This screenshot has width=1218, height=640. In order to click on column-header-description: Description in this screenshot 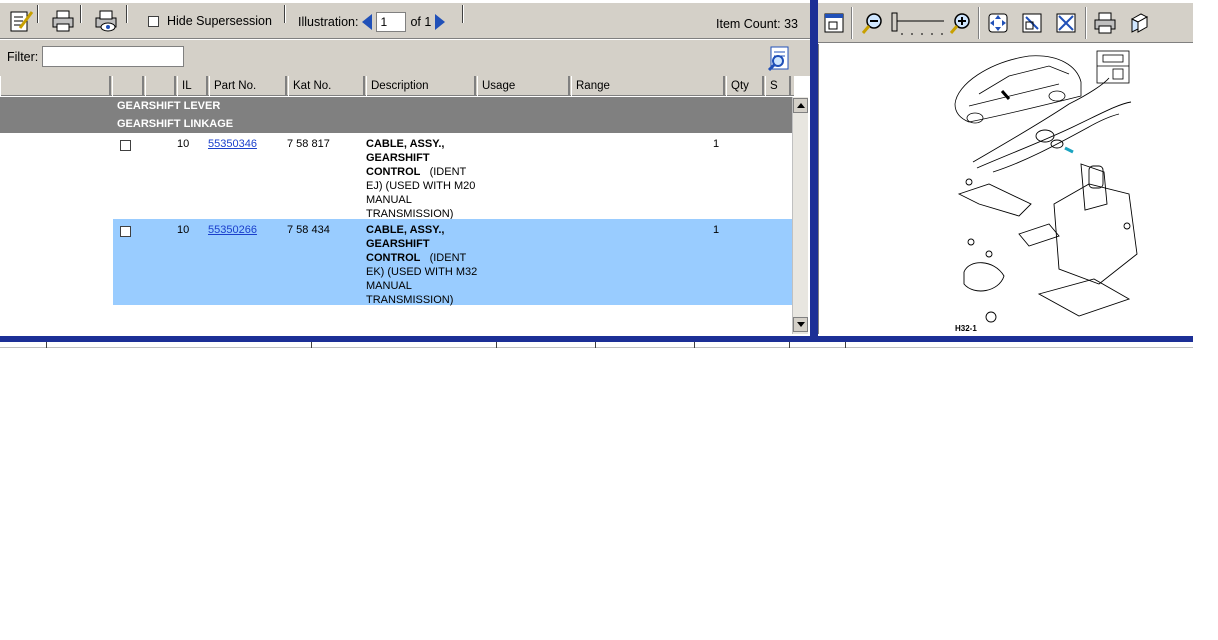, I will do `click(421, 86)`.